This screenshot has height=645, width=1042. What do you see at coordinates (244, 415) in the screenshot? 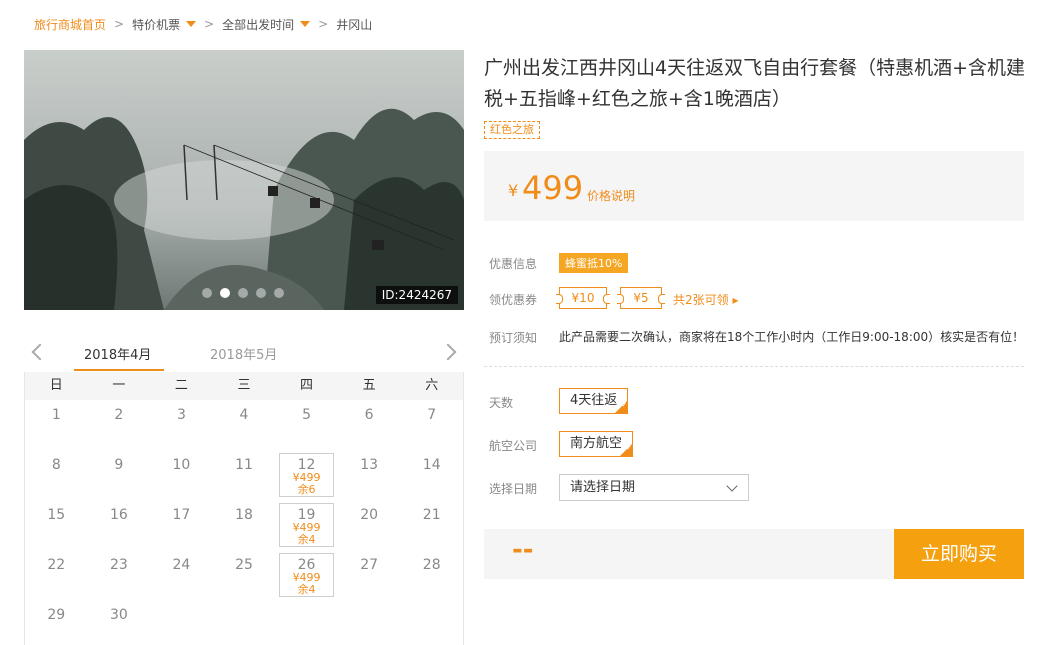
I see `day-number: 4` at bounding box center [244, 415].